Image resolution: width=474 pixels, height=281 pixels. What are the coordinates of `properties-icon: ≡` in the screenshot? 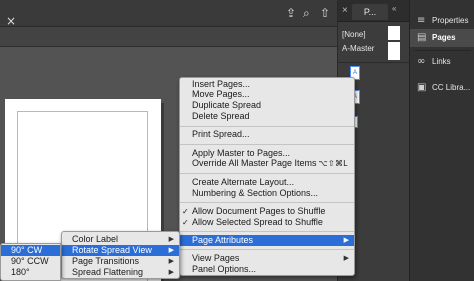 It's located at (421, 20).